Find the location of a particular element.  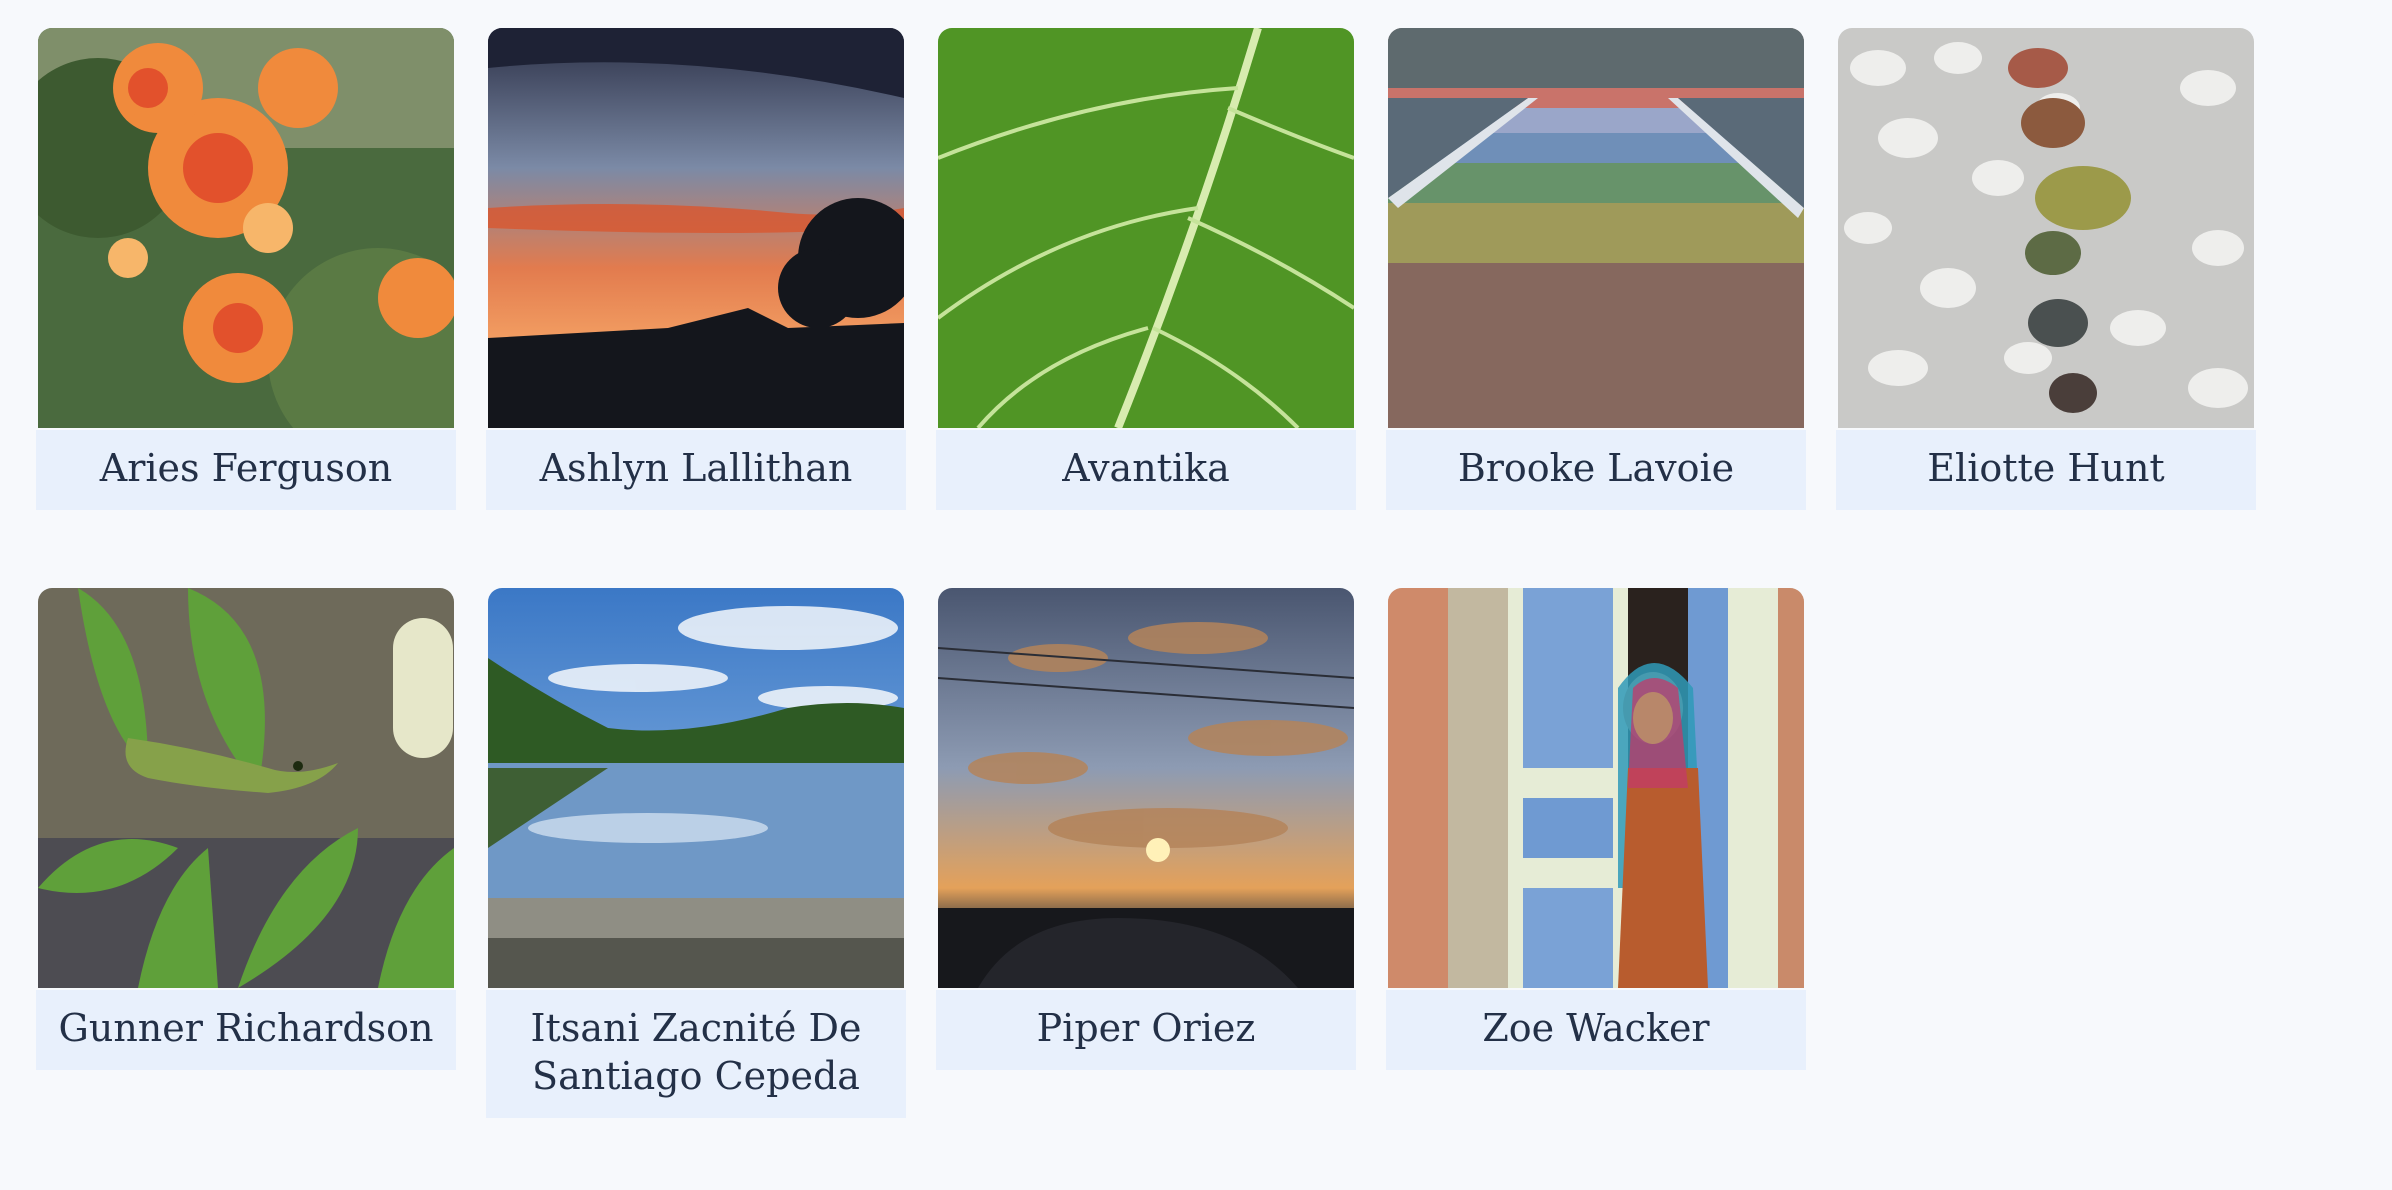

gallery-card: Aries Ferguson is located at coordinates (246, 269).